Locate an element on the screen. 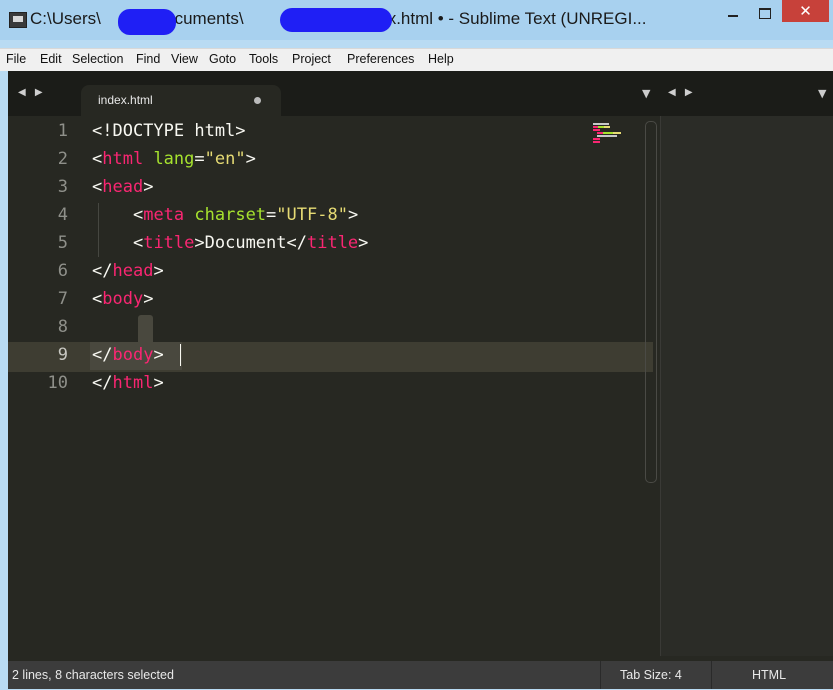 The image size is (833, 690). code-line-3: <head> is located at coordinates (122, 187).